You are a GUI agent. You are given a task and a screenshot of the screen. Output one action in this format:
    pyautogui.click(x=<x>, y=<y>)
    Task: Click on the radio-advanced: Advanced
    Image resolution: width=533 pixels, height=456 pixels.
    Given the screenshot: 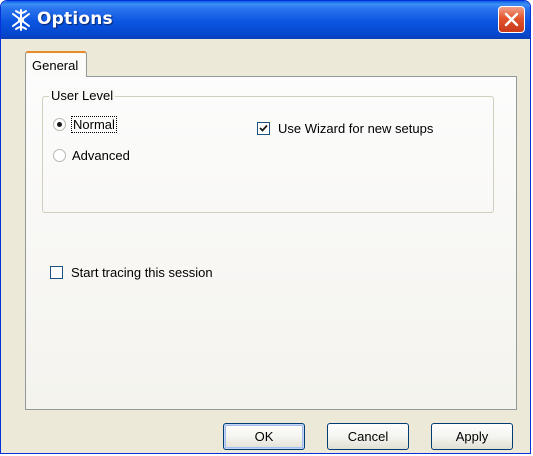 What is the action you would take?
    pyautogui.click(x=91, y=155)
    